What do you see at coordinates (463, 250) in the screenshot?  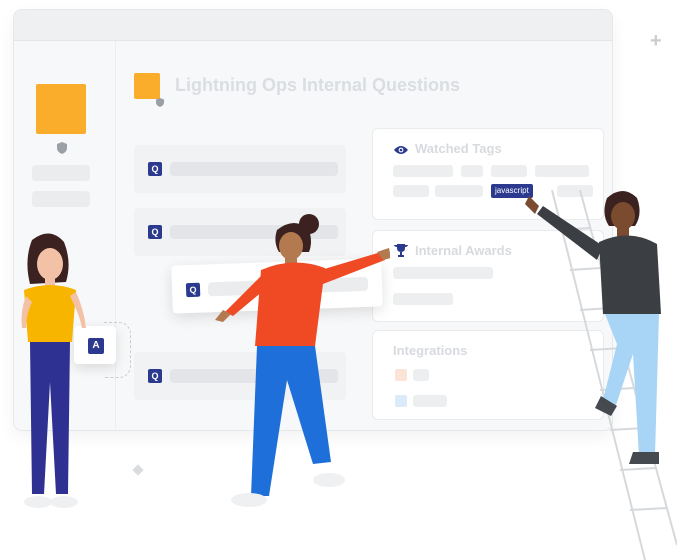 I see `internal-awards-title: Internal Awards` at bounding box center [463, 250].